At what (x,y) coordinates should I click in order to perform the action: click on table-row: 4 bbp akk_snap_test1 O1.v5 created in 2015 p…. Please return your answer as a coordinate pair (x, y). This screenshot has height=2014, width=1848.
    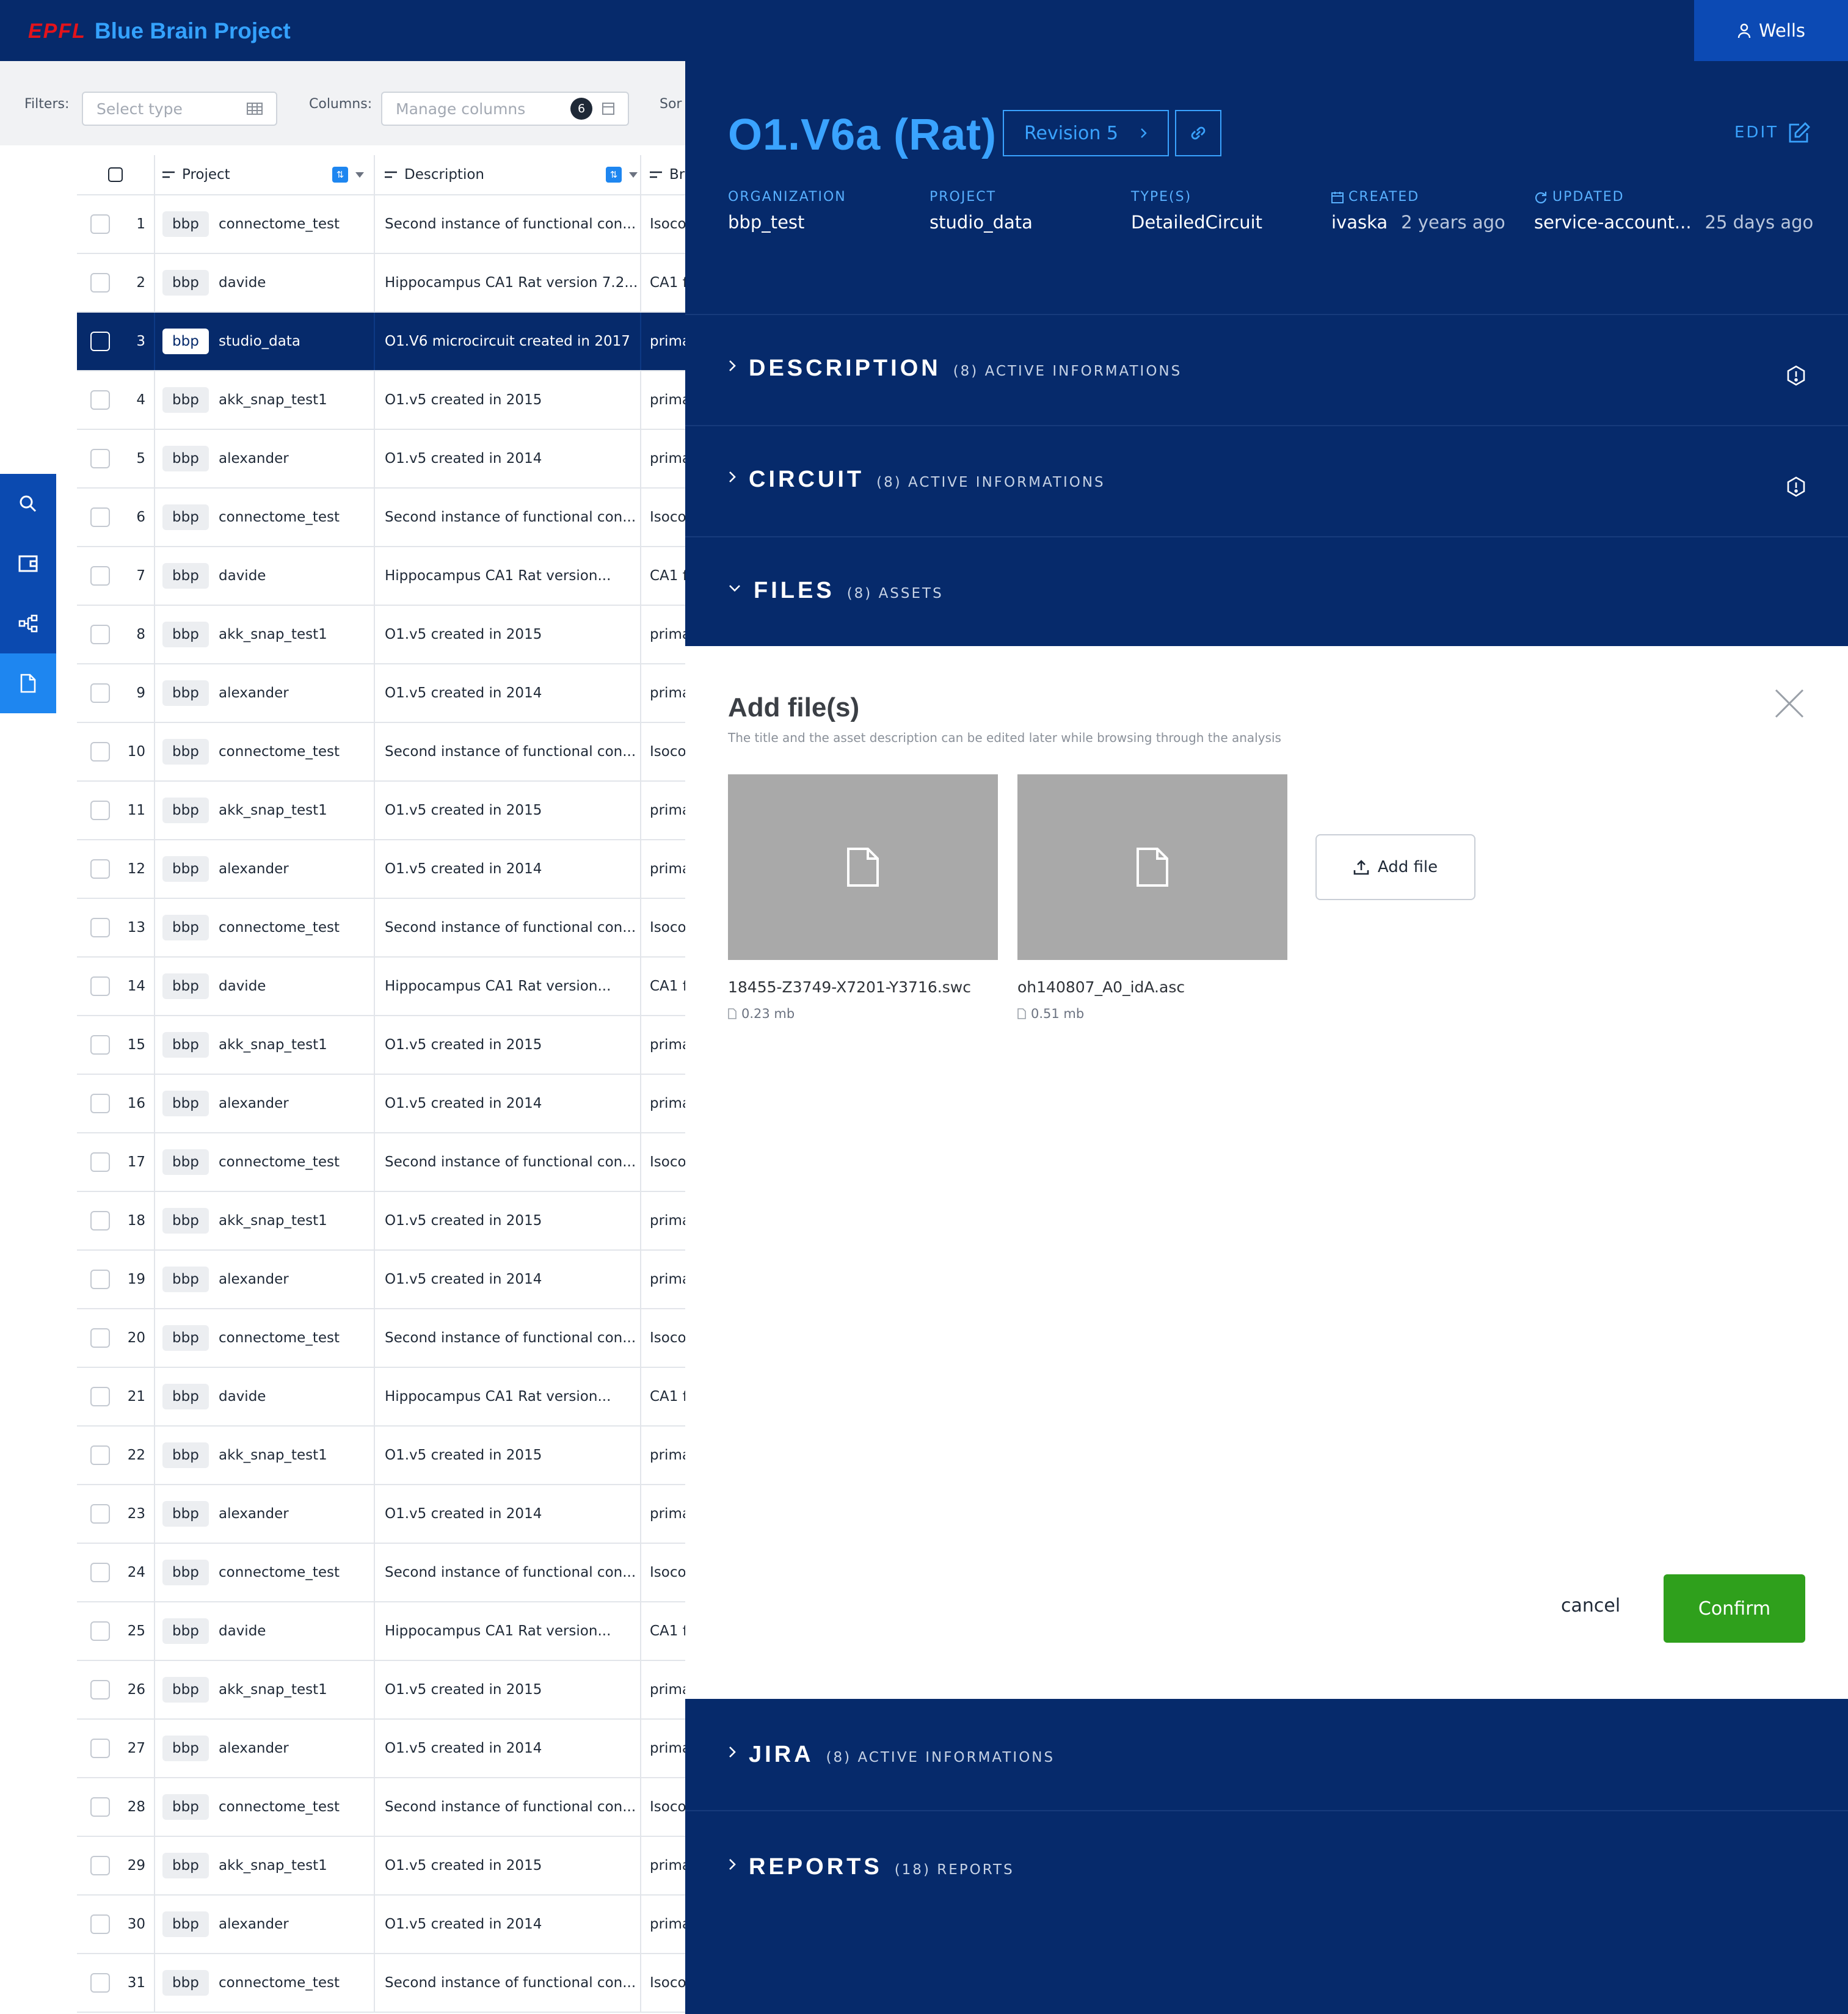
    Looking at the image, I should click on (381, 401).